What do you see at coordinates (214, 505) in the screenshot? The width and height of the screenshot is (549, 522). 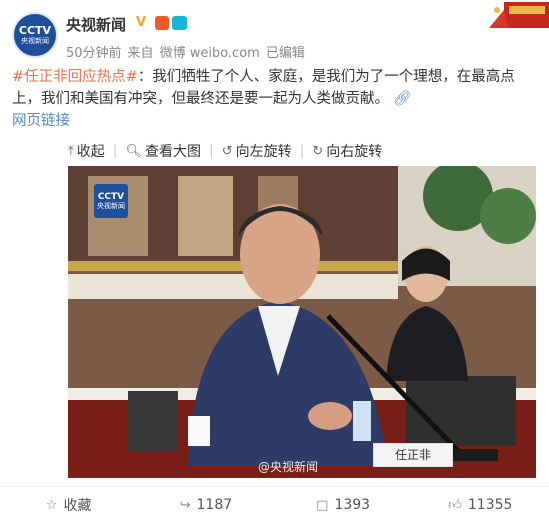 I see `repost-count: 1187` at bounding box center [214, 505].